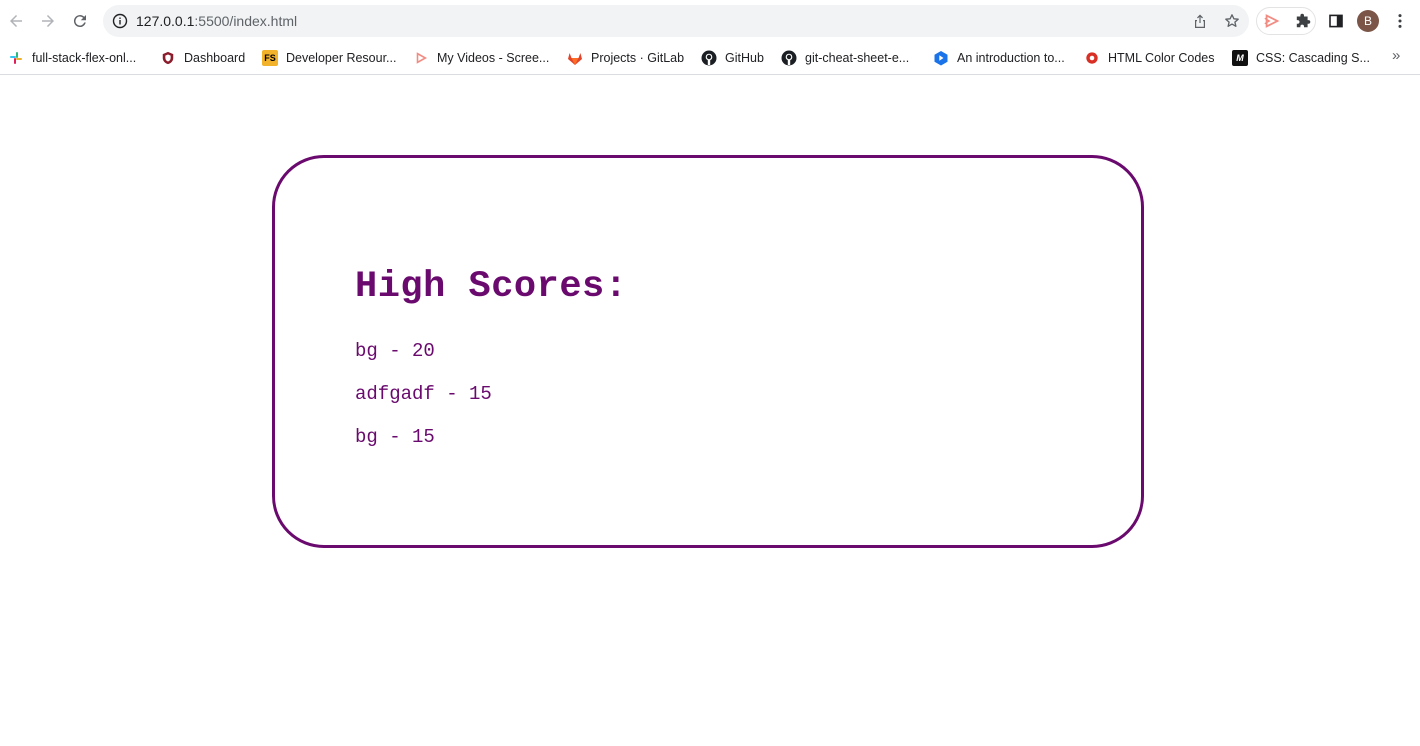 The width and height of the screenshot is (1420, 746). What do you see at coordinates (1240, 58) in the screenshot?
I see `mdn-icon: M` at bounding box center [1240, 58].